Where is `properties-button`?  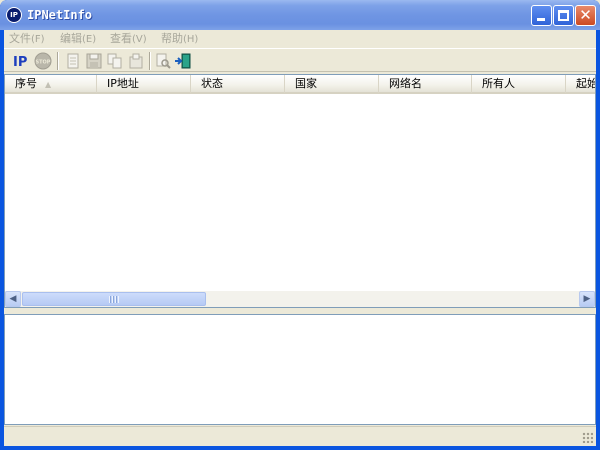 properties-button is located at coordinates (73, 61).